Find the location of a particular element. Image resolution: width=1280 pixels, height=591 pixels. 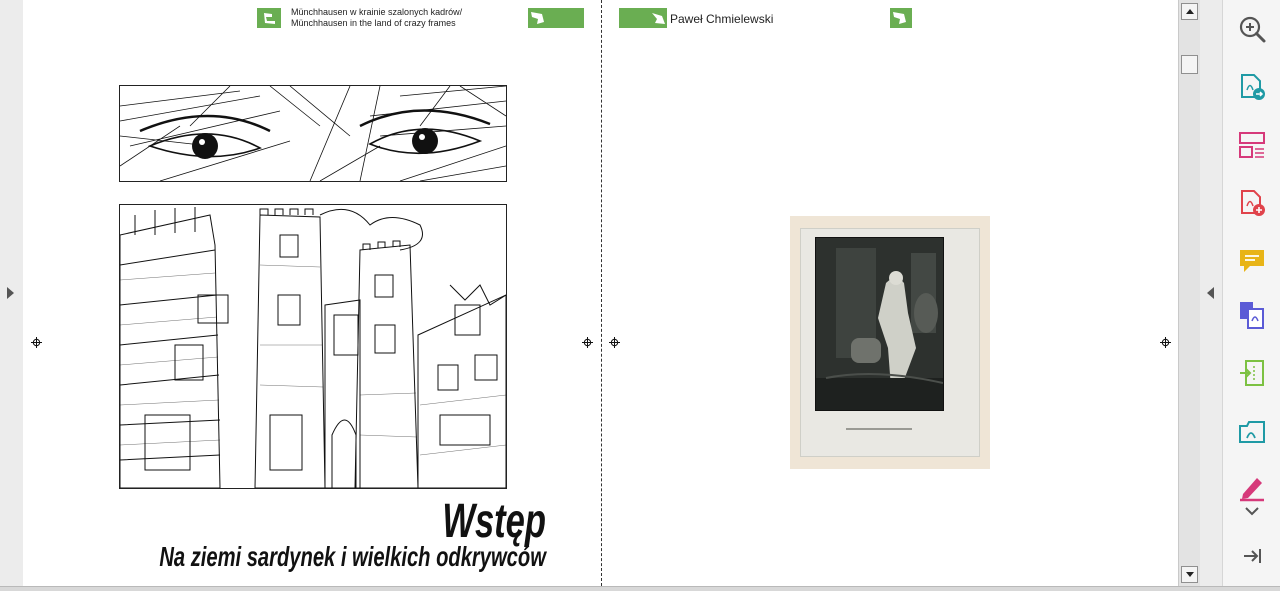

collapse-right-icon is located at coordinates (1210, 293).